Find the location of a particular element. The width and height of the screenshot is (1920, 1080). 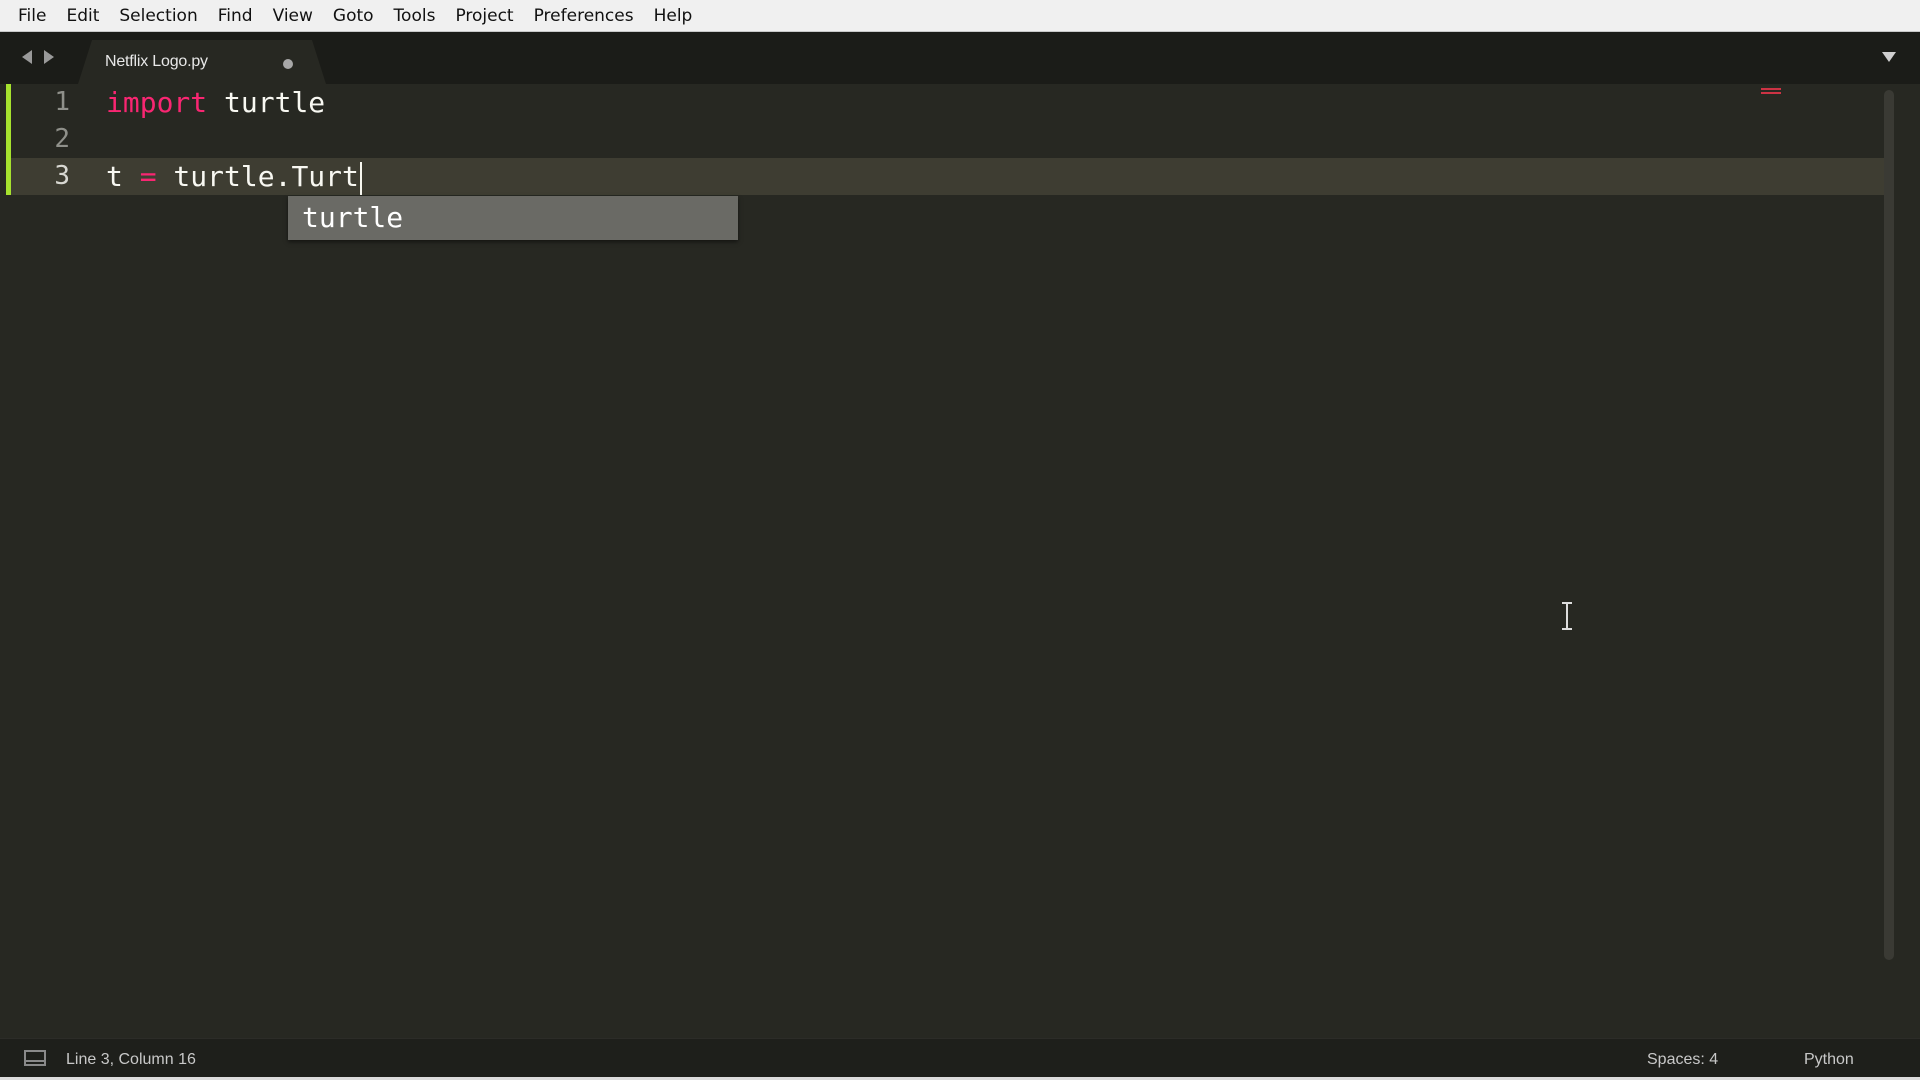

ibeam-cursor-icon is located at coordinates (1567, 617).